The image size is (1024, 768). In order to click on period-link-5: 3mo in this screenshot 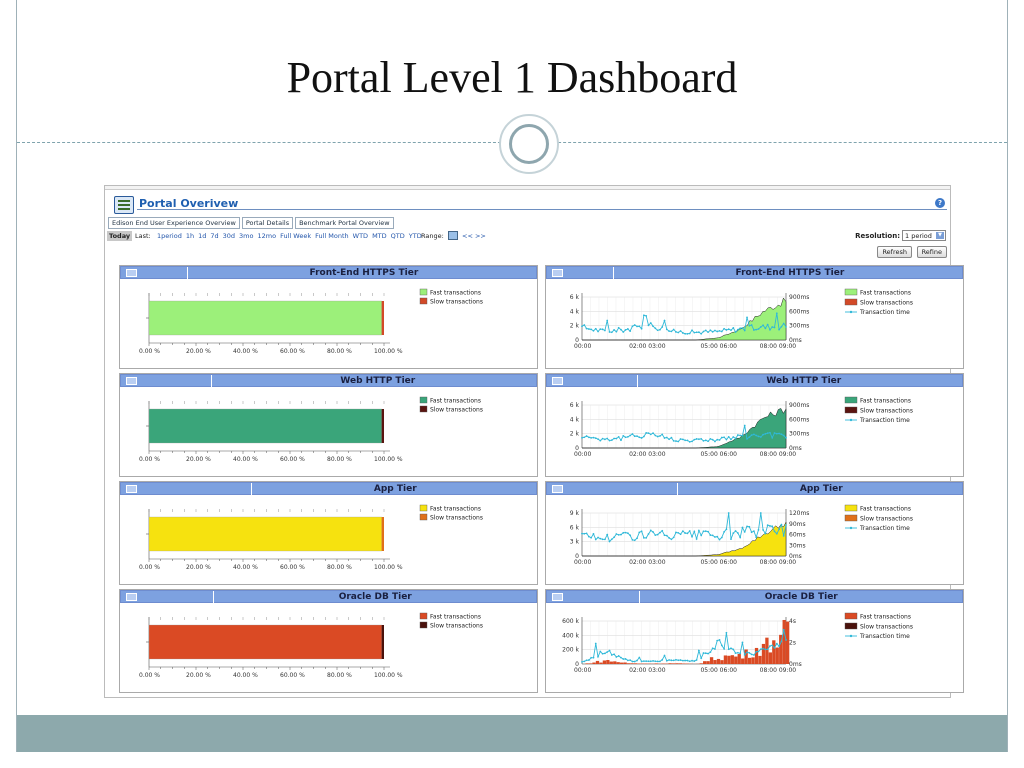, I will do `click(246, 236)`.